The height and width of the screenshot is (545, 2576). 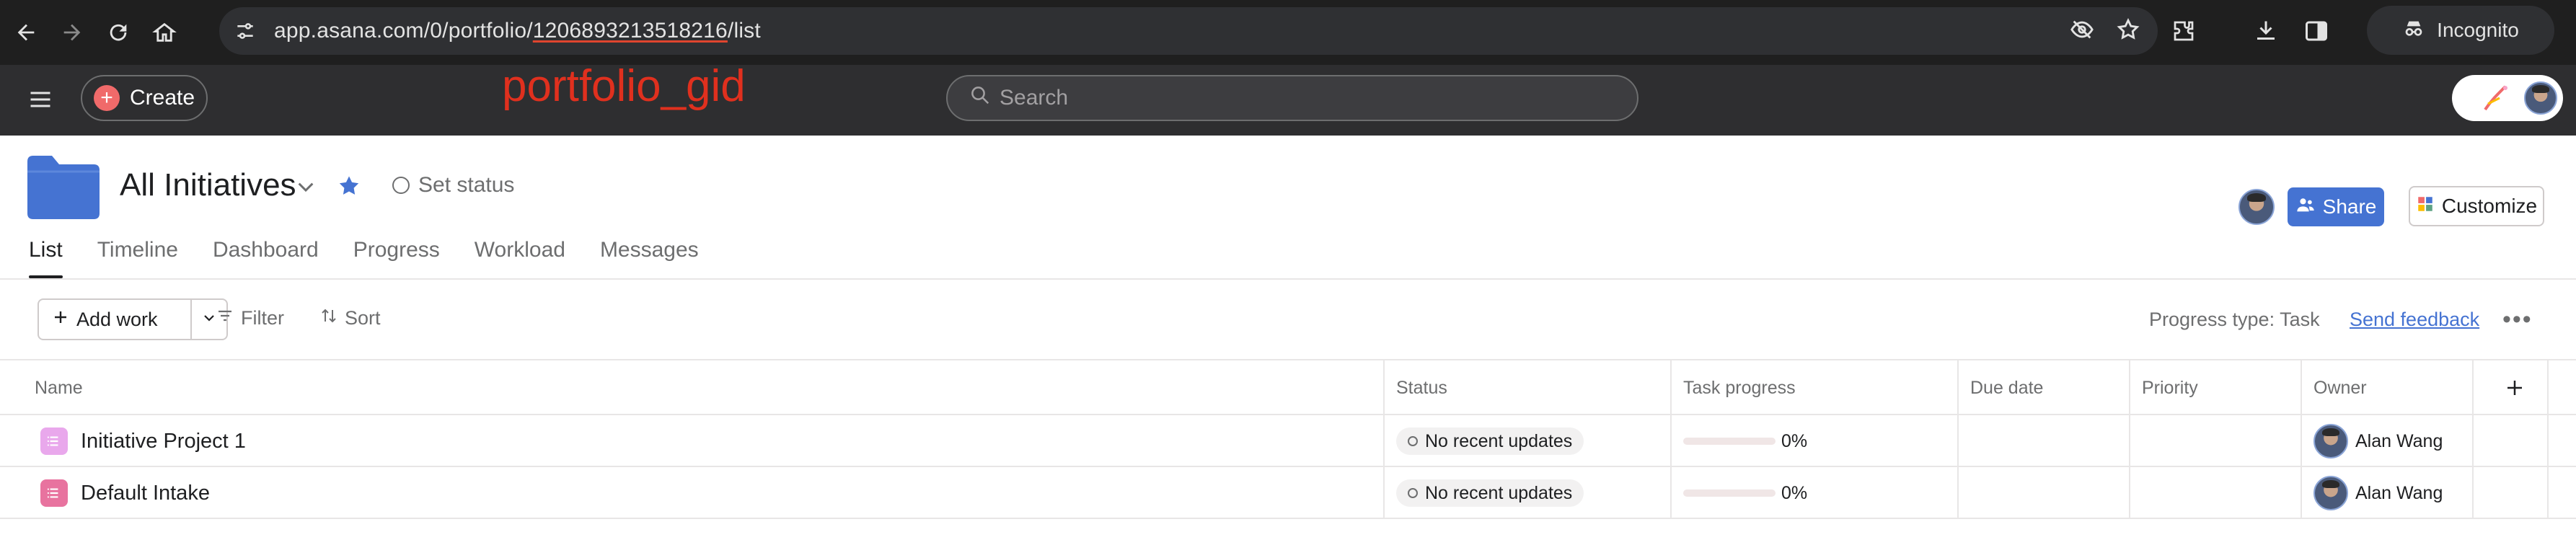 What do you see at coordinates (1416, 387) in the screenshot?
I see `column-header-status: Status` at bounding box center [1416, 387].